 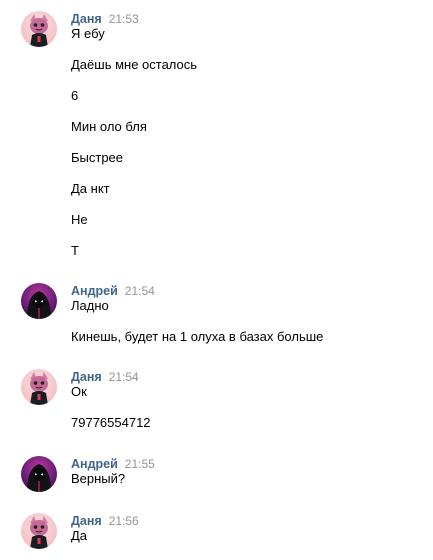 I want to click on message-header: Даня 21:56, so click(x=105, y=520).